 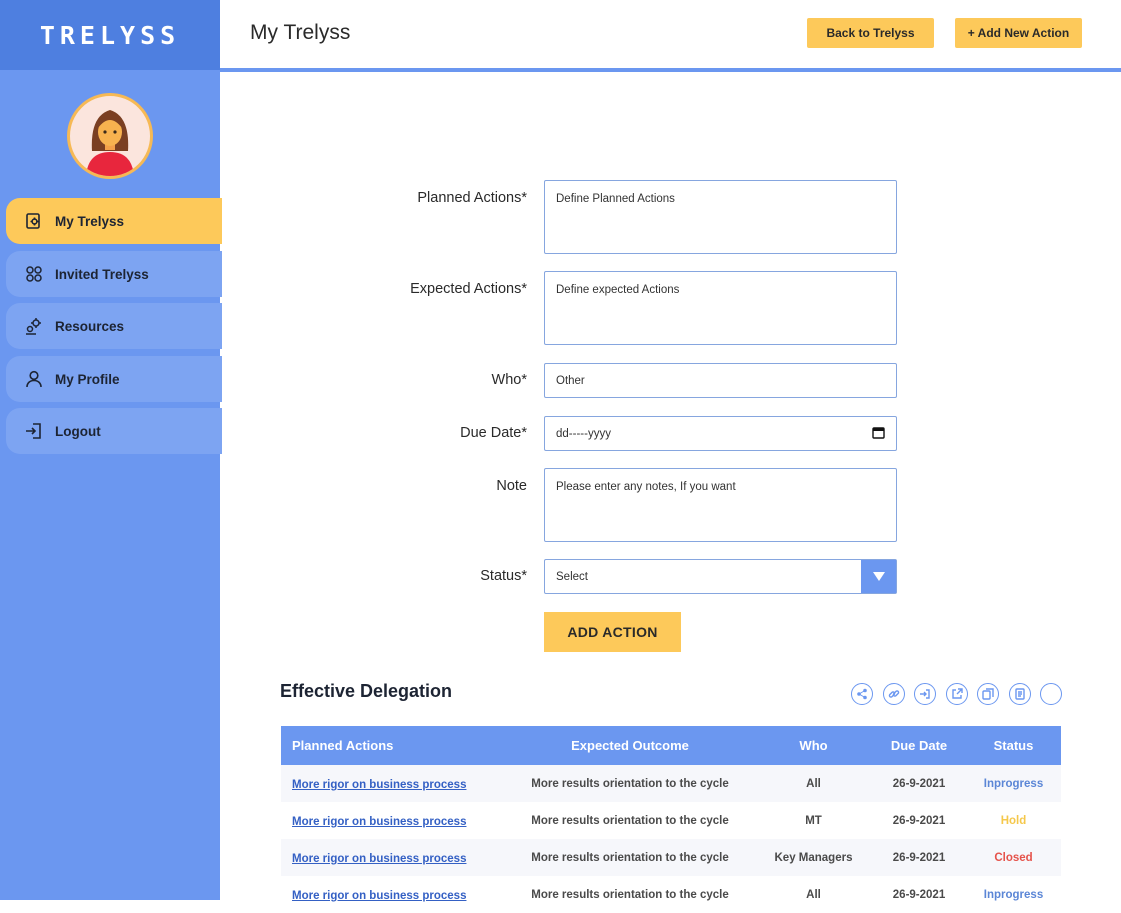 What do you see at coordinates (878, 434) in the screenshot?
I see `calendar-icon` at bounding box center [878, 434].